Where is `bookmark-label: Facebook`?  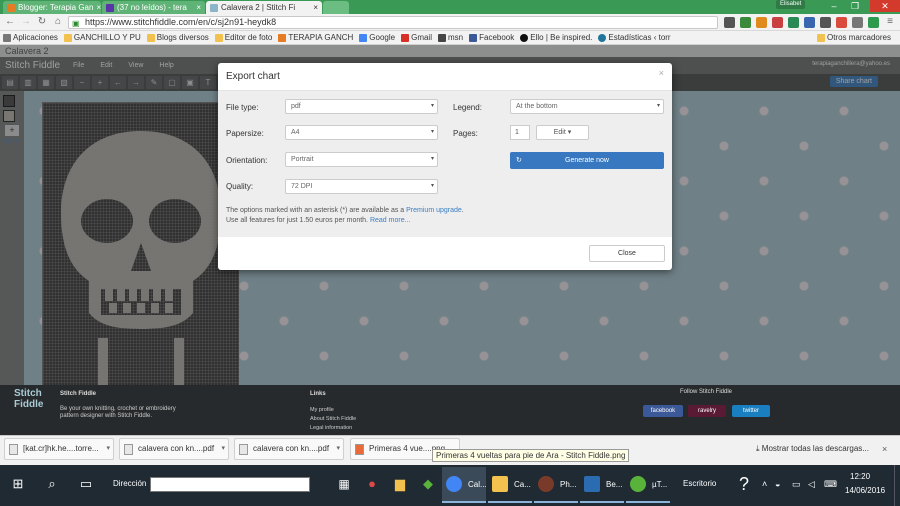 bookmark-label: Facebook is located at coordinates (497, 37).